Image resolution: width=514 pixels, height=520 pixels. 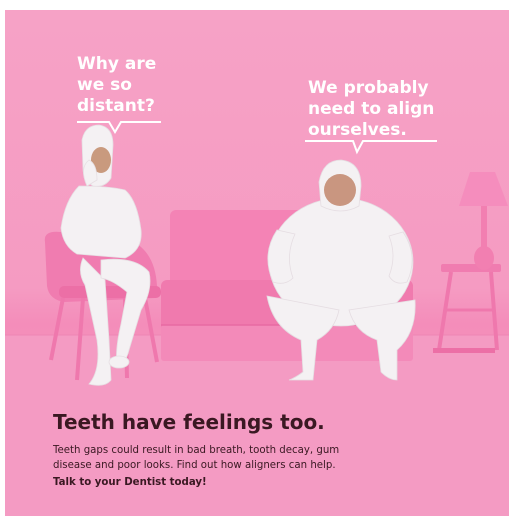 What do you see at coordinates (189, 422) in the screenshot?
I see `headline: Teeth have feelings too.` at bounding box center [189, 422].